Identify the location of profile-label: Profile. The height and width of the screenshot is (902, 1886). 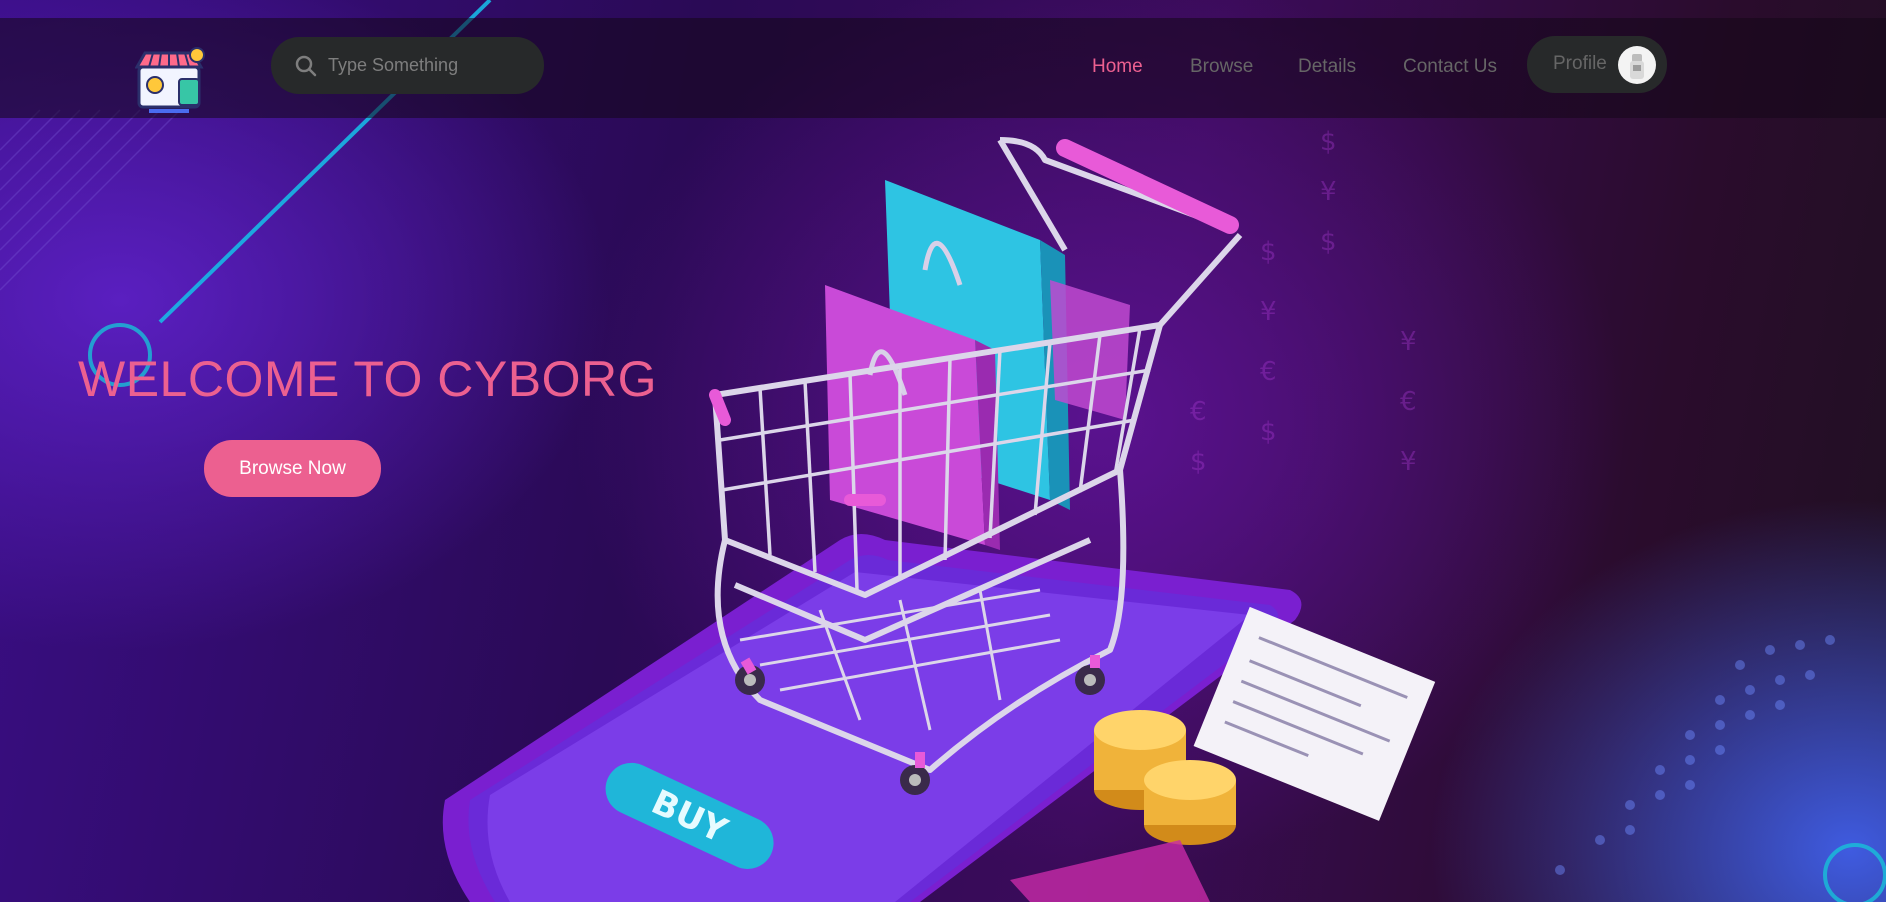
(1580, 63).